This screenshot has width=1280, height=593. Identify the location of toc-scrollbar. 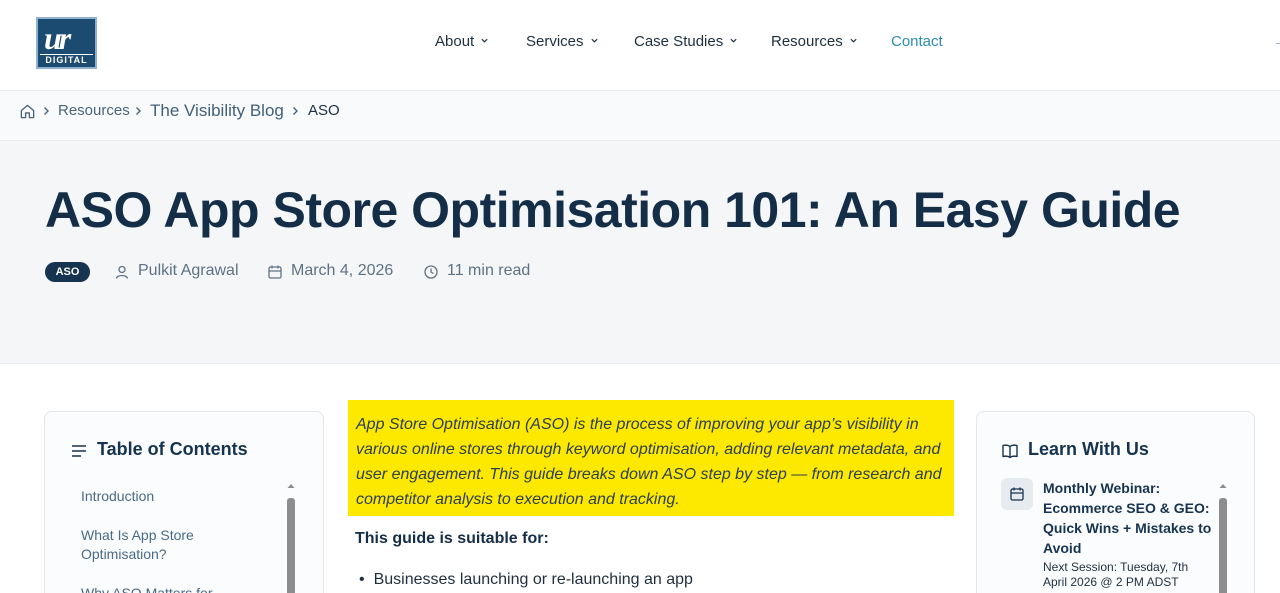
(291, 537).